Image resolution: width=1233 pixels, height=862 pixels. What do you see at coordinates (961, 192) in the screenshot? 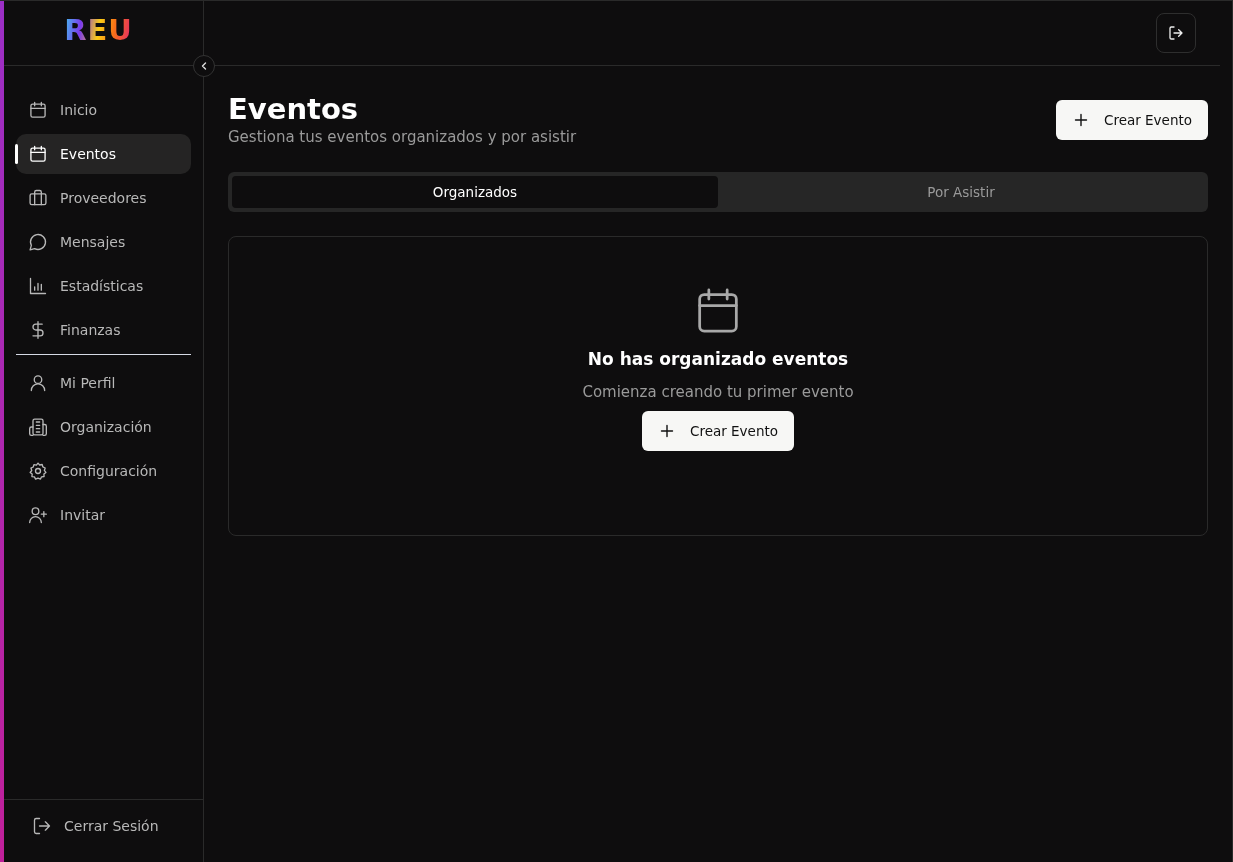
I see `tab: Por Asistir` at bounding box center [961, 192].